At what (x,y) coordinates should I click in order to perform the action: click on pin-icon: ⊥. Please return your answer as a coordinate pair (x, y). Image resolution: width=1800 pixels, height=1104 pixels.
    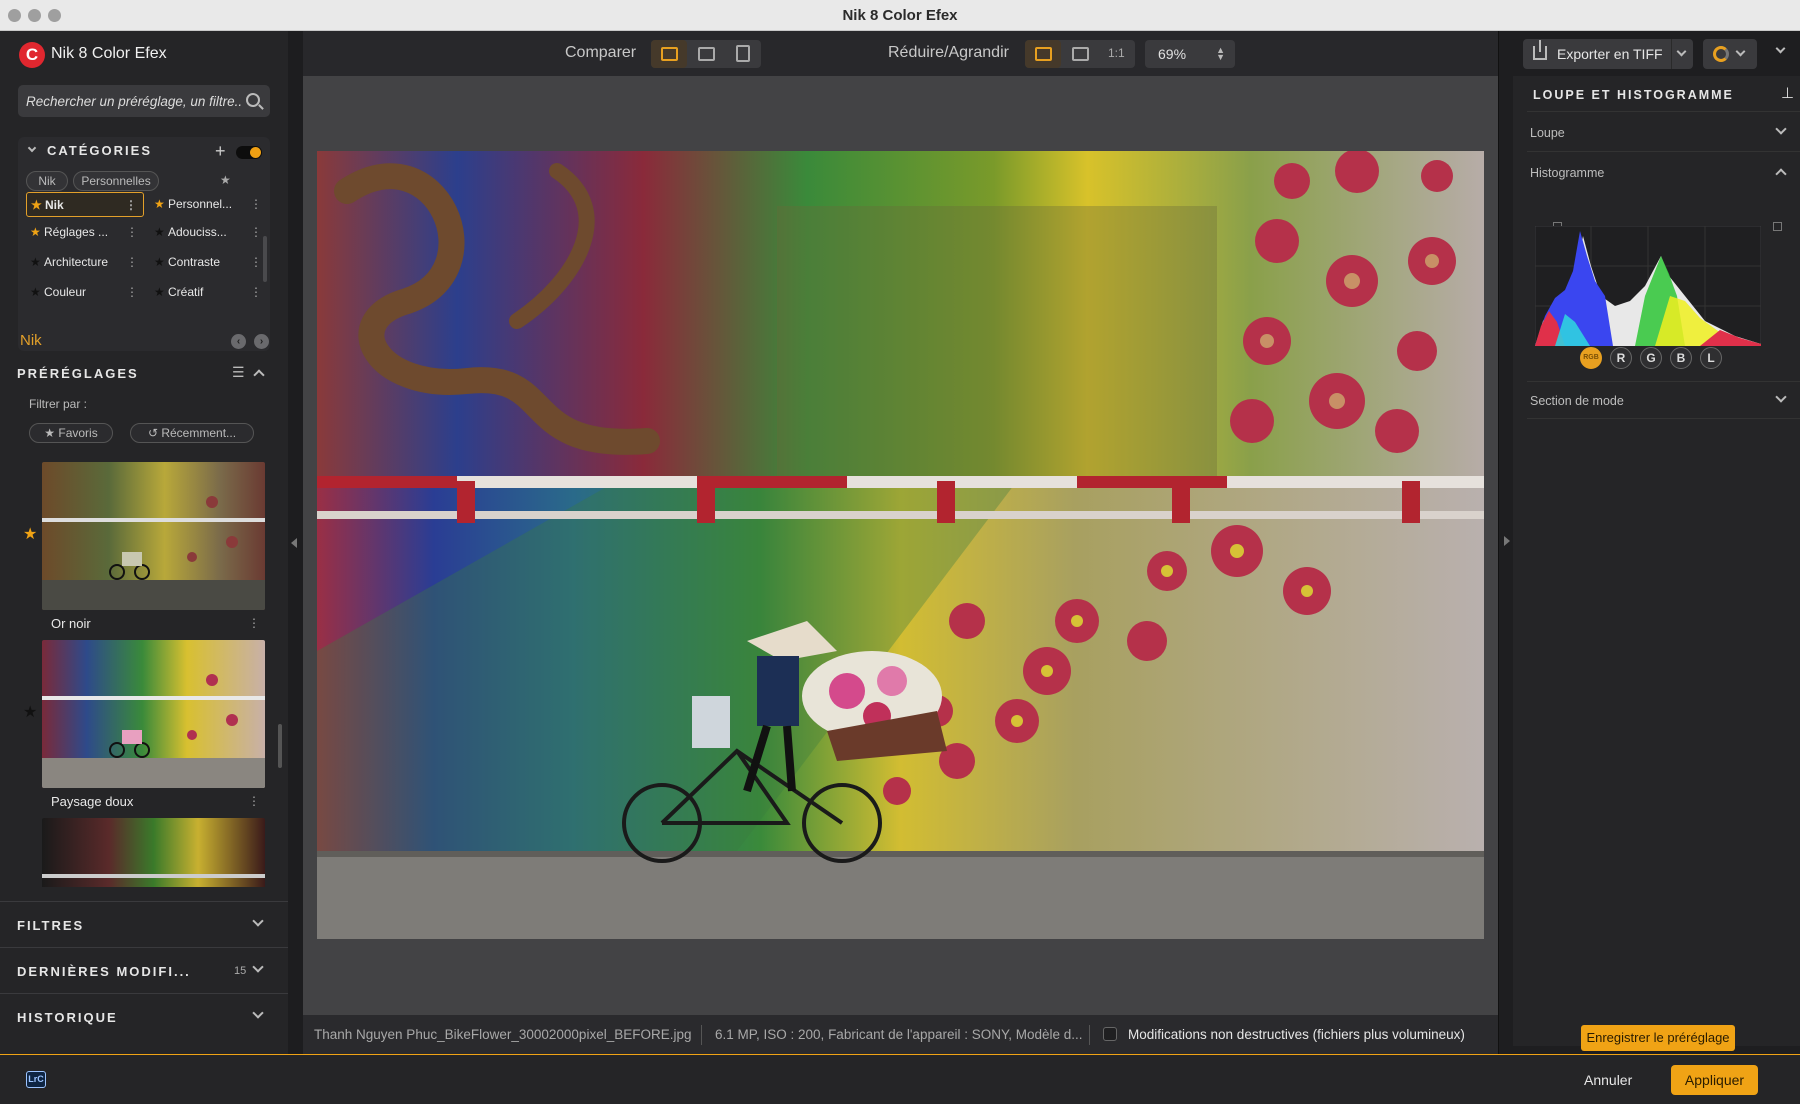
    Looking at the image, I should click on (1787, 93).